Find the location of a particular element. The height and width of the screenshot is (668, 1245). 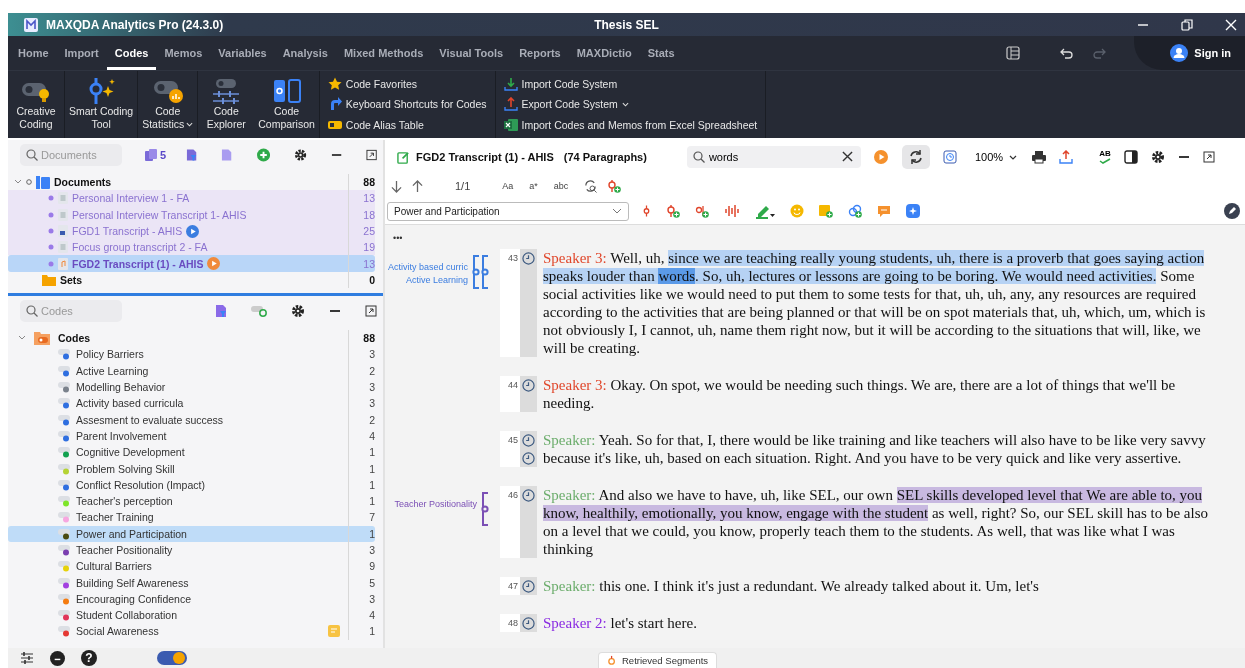

code-row: Assesment to evaluate success 2 is located at coordinates (191, 419).